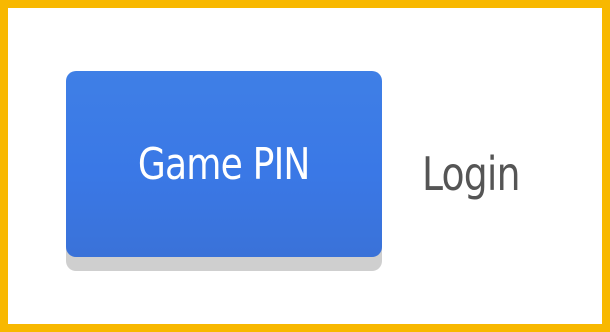 The width and height of the screenshot is (610, 332). I want to click on login-link: Login, so click(481, 174).